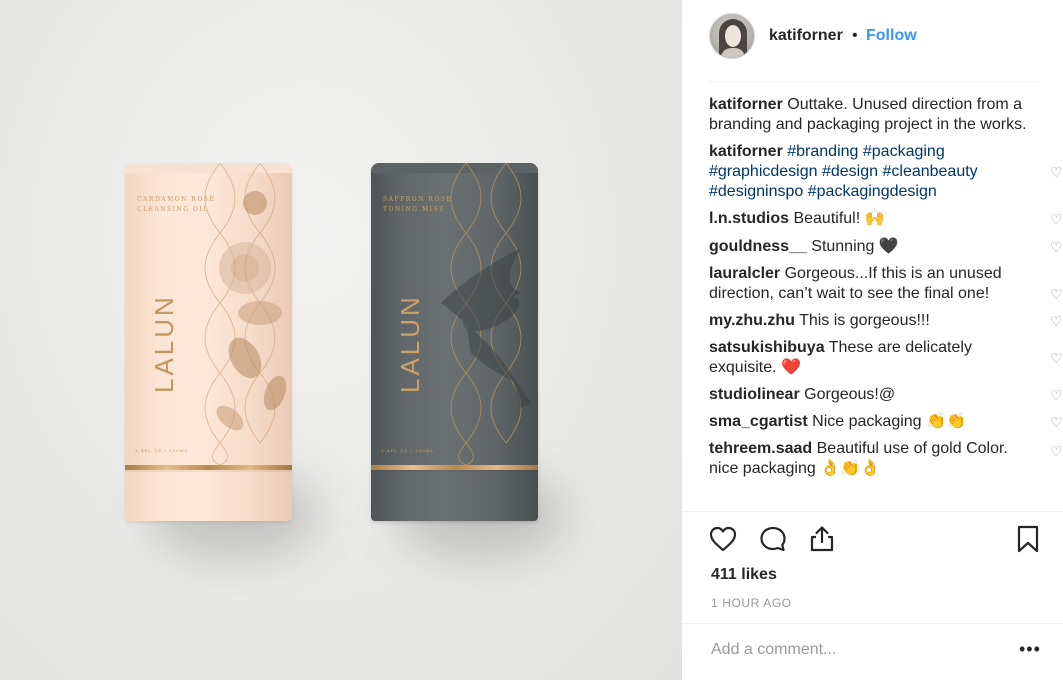 The width and height of the screenshot is (1063, 680). What do you see at coordinates (872, 511) in the screenshot?
I see `actions-divider` at bounding box center [872, 511].